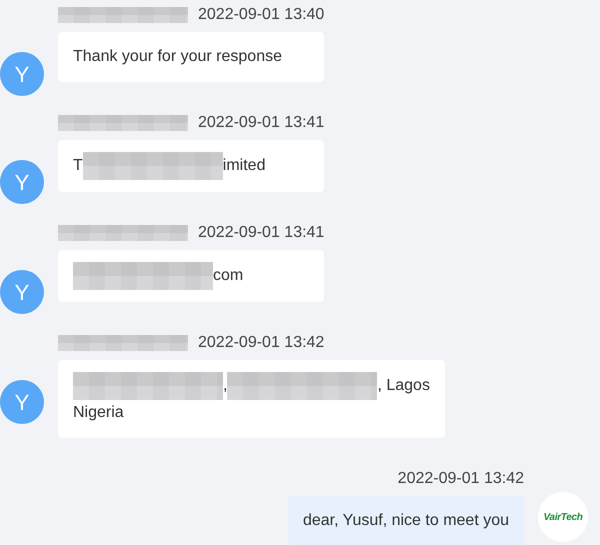 The image size is (600, 545). Describe the element at coordinates (403, 386) in the screenshot. I see `message-text: , Lagos` at that location.